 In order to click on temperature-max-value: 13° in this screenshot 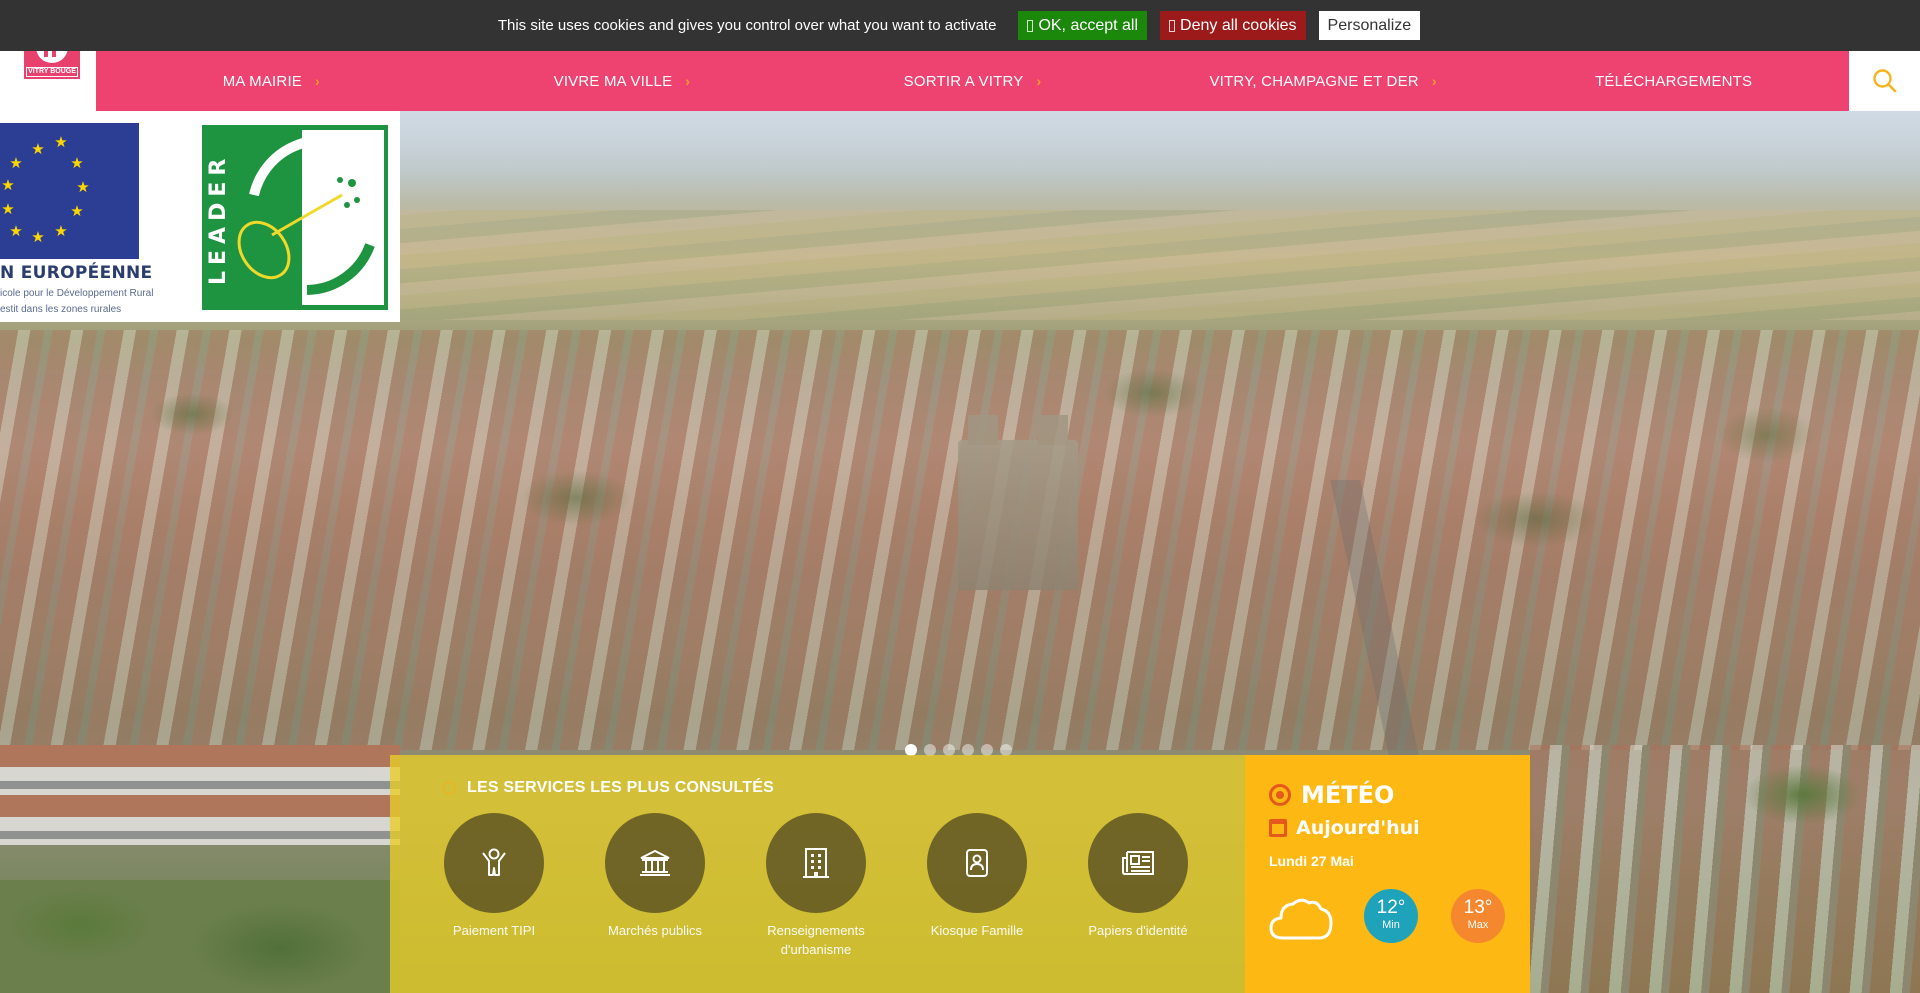, I will do `click(1478, 907)`.